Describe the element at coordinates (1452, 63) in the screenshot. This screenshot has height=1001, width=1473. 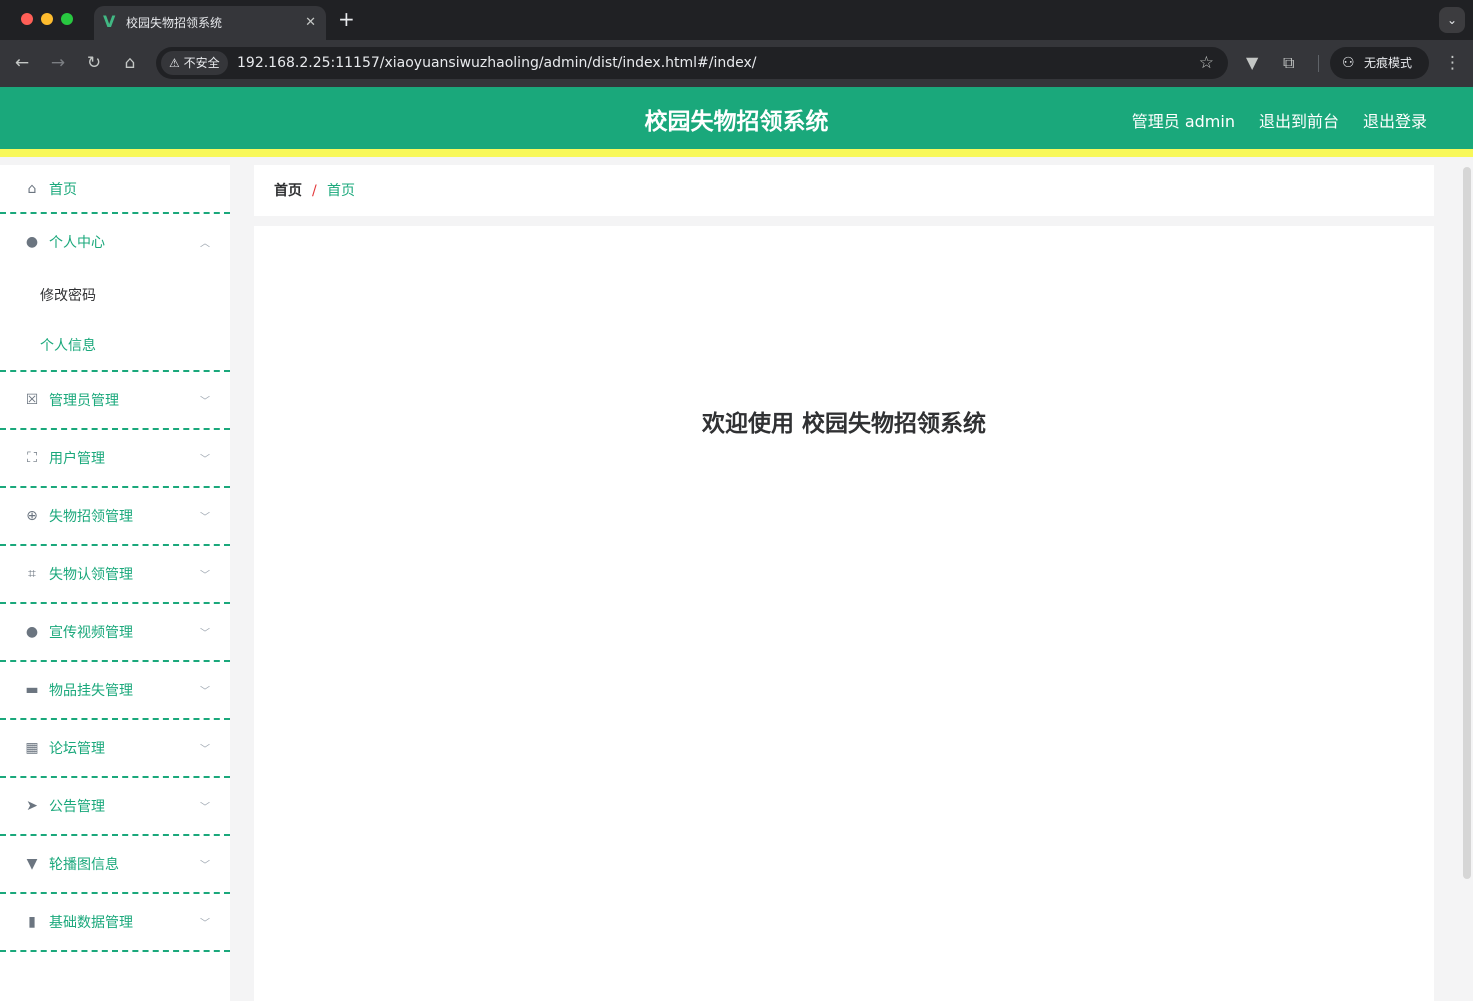
I see `kebab-menu-icon: ⋮` at that location.